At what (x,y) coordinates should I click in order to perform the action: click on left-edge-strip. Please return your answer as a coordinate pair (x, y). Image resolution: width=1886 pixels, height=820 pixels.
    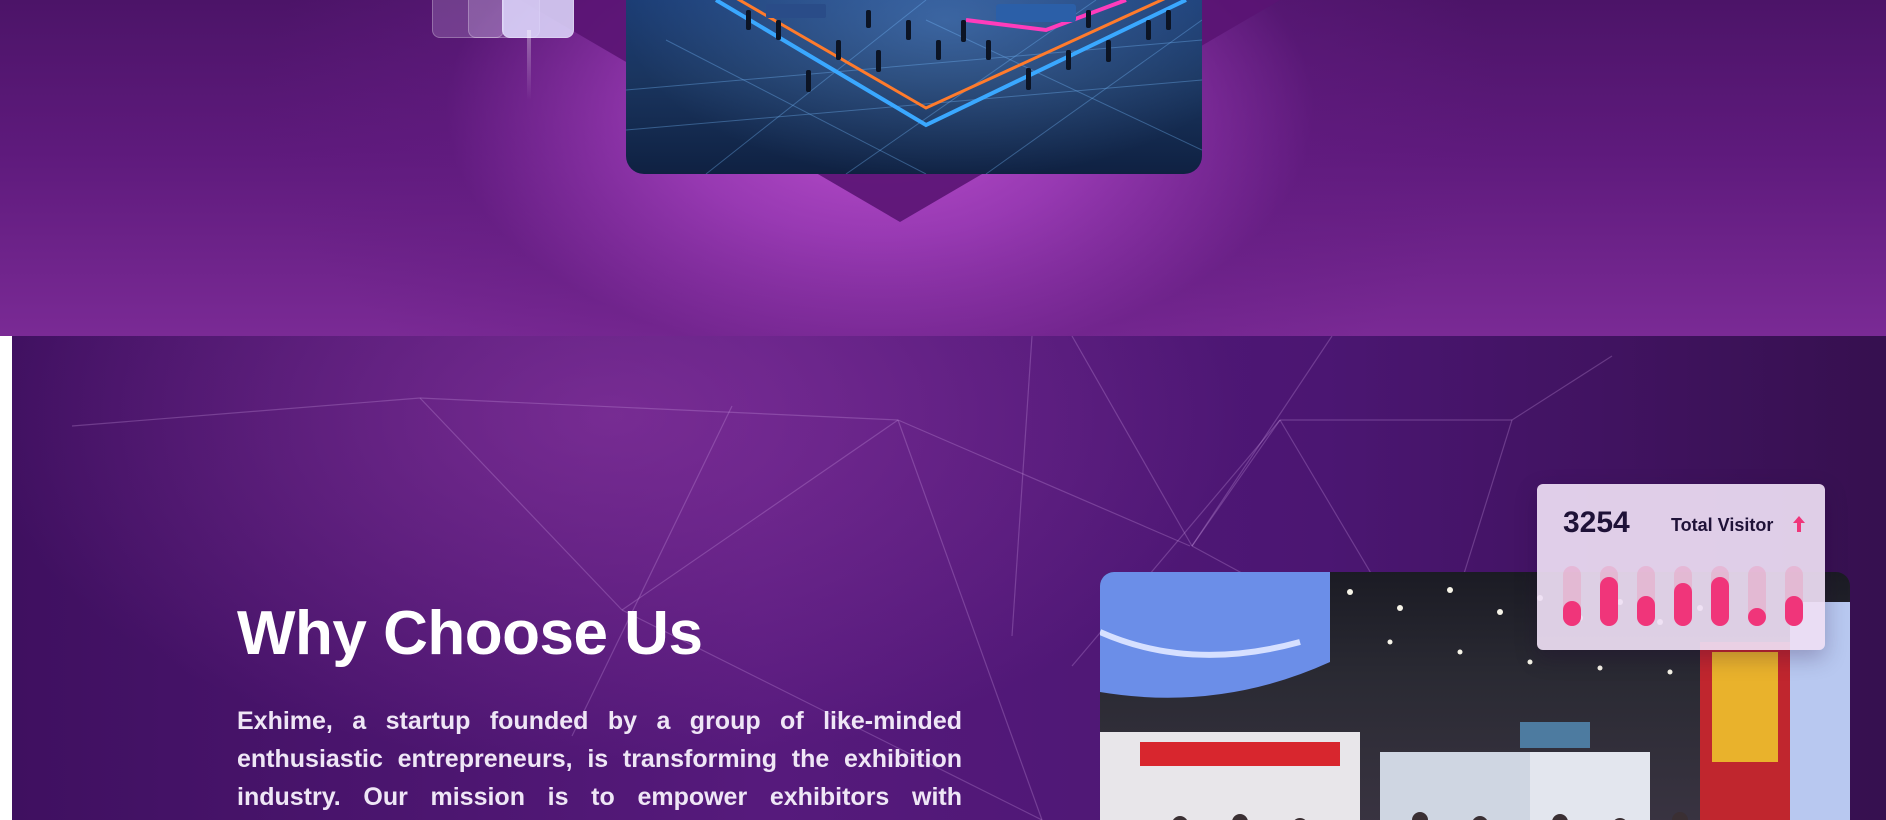
    Looking at the image, I should click on (6, 578).